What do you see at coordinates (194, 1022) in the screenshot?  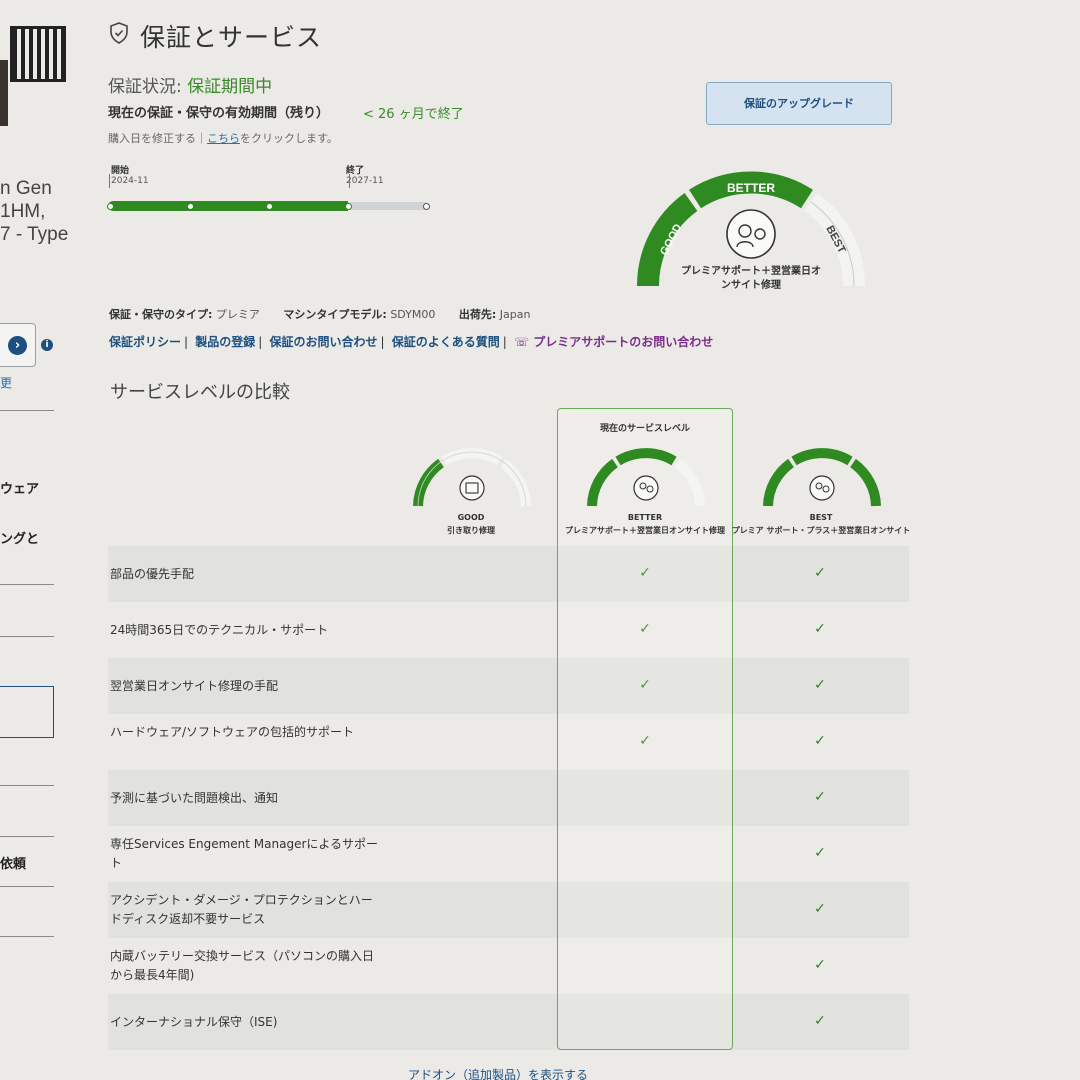 I see `row-label: インターナショナル保守（ISE)` at bounding box center [194, 1022].